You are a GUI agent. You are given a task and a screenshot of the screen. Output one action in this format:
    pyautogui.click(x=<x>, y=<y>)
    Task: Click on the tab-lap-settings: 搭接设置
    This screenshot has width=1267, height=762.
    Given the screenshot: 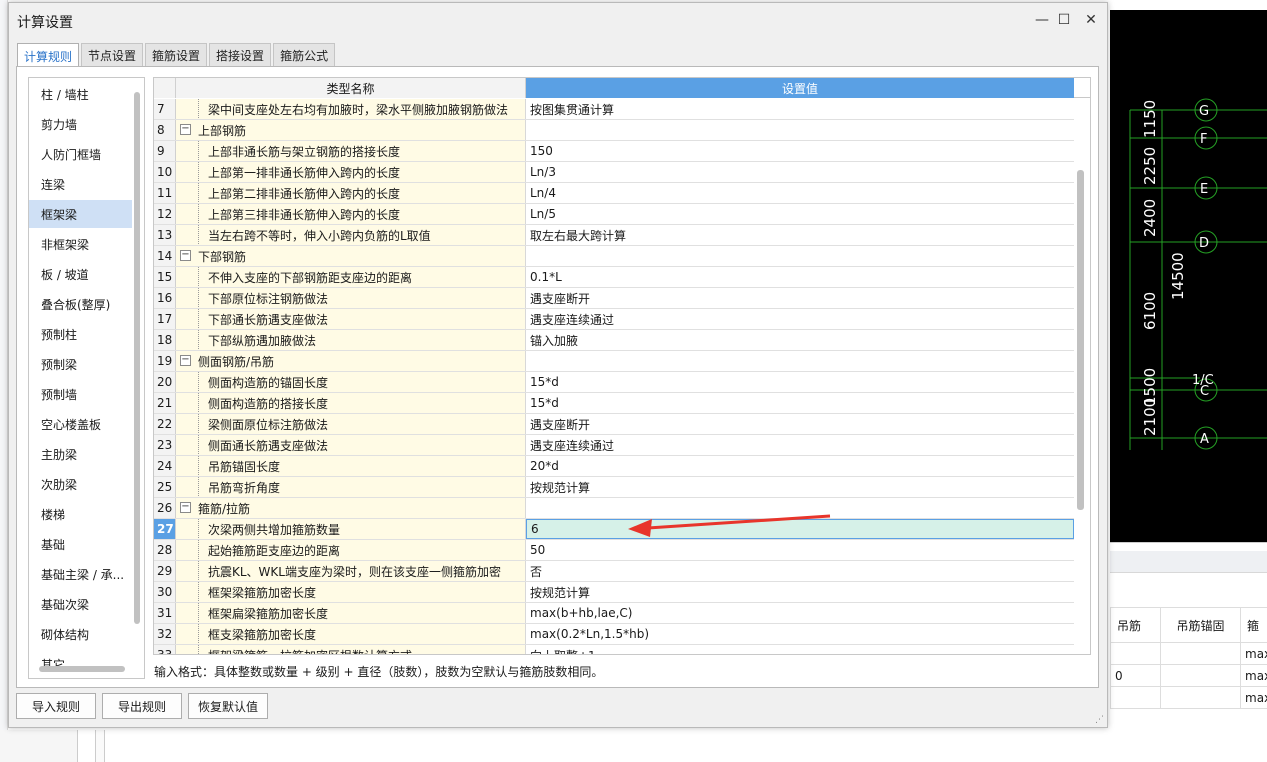 What is the action you would take?
    pyautogui.click(x=240, y=55)
    